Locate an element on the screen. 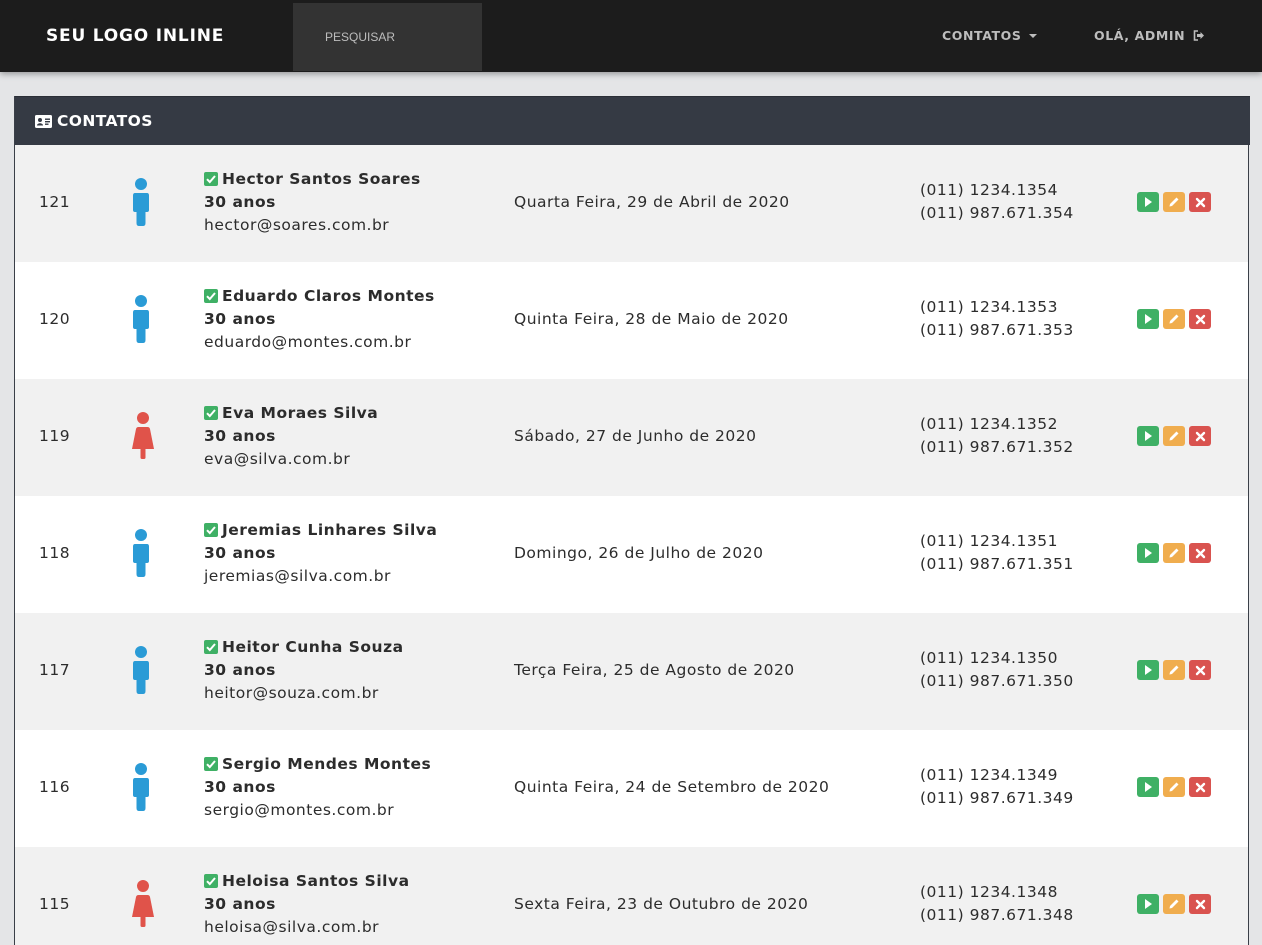 The width and height of the screenshot is (1262, 945). contact-date: Quinta Feira, 24 de Setembro de 2020 is located at coordinates (672, 787).